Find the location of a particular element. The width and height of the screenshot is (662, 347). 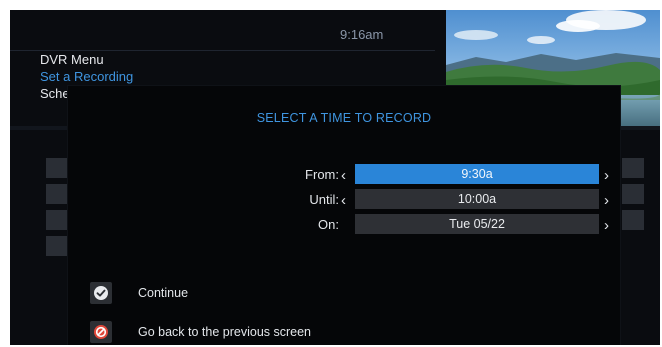

on-next-arrow-icon: › is located at coordinates (606, 225).